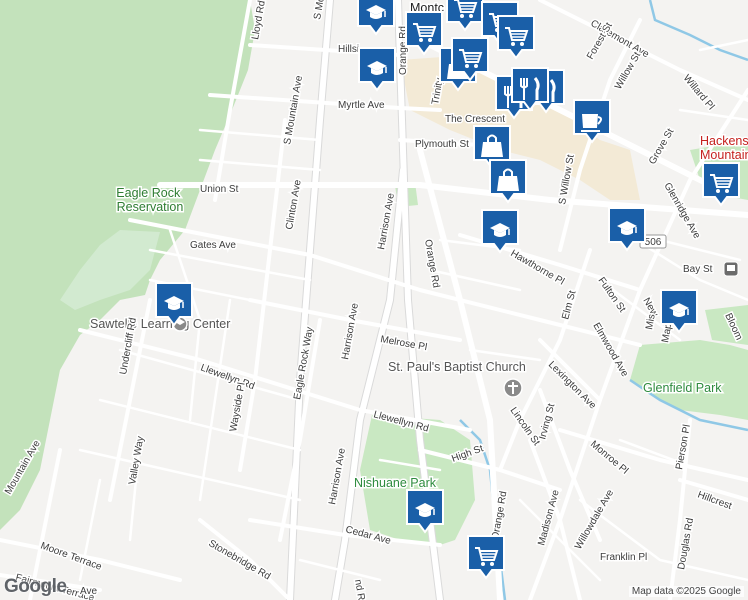  Describe the element at coordinates (537, 268) in the screenshot. I see `street-label: Hawthorne Pl` at that location.